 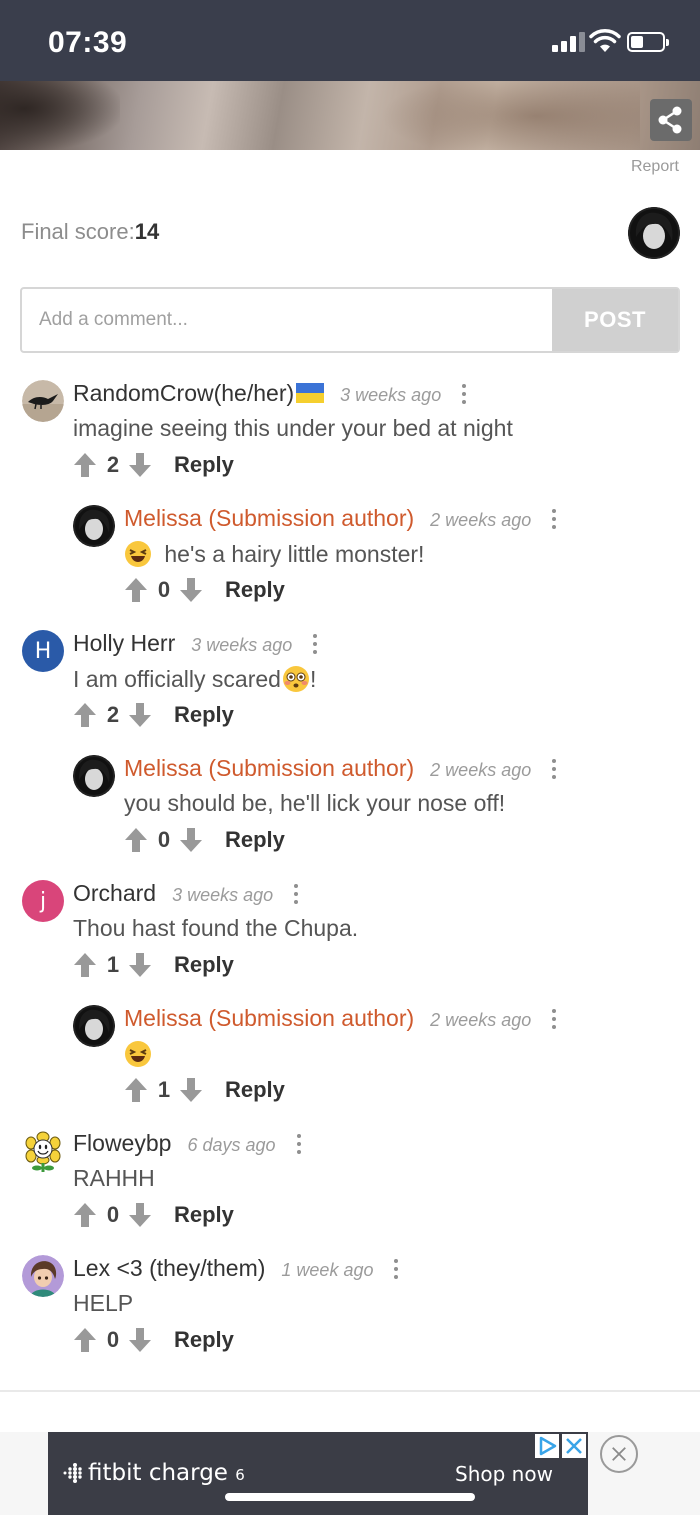 I want to click on submission-image, so click(x=350, y=115).